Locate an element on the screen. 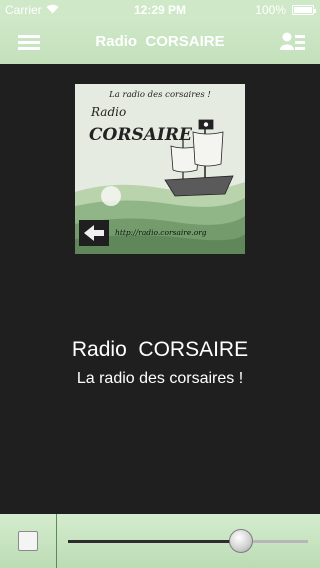  station-name: Radio CORSAIRE is located at coordinates (160, 349).